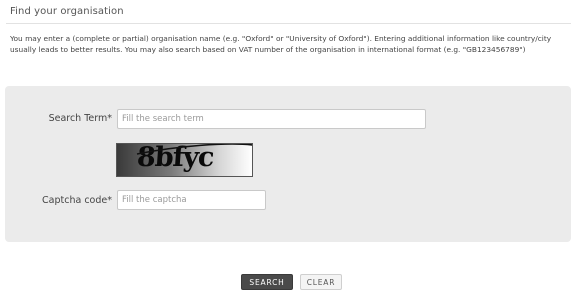 The width and height of the screenshot is (571, 290). What do you see at coordinates (80, 118) in the screenshot?
I see `search-term-label: Search Term*` at bounding box center [80, 118].